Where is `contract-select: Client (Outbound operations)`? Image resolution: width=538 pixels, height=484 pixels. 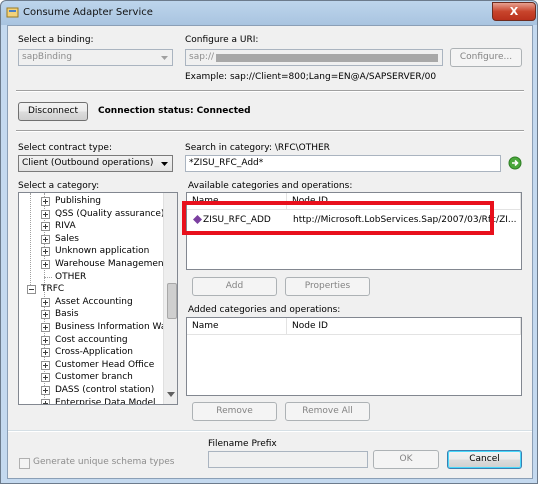
contract-select: Client (Outbound operations) is located at coordinates (95, 163).